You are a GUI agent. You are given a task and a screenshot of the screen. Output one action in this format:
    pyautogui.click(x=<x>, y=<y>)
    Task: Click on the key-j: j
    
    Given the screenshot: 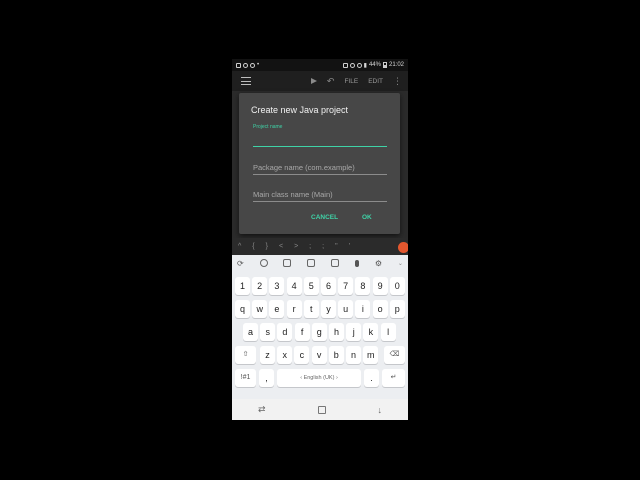 What is the action you would take?
    pyautogui.click(x=354, y=332)
    